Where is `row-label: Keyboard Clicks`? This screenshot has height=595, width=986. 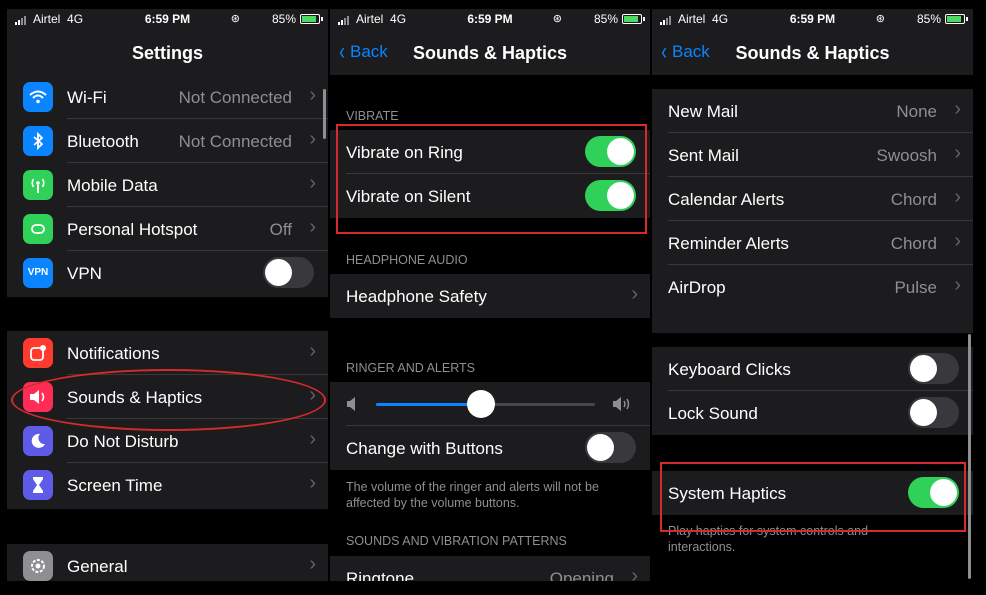 row-label: Keyboard Clicks is located at coordinates (729, 369).